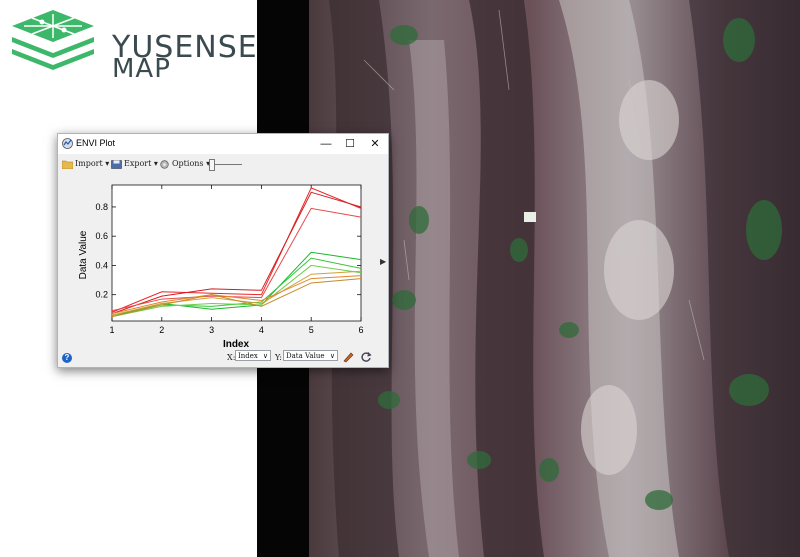 The image size is (800, 557). Describe the element at coordinates (53, 40) in the screenshot. I see `logo-icon` at that location.